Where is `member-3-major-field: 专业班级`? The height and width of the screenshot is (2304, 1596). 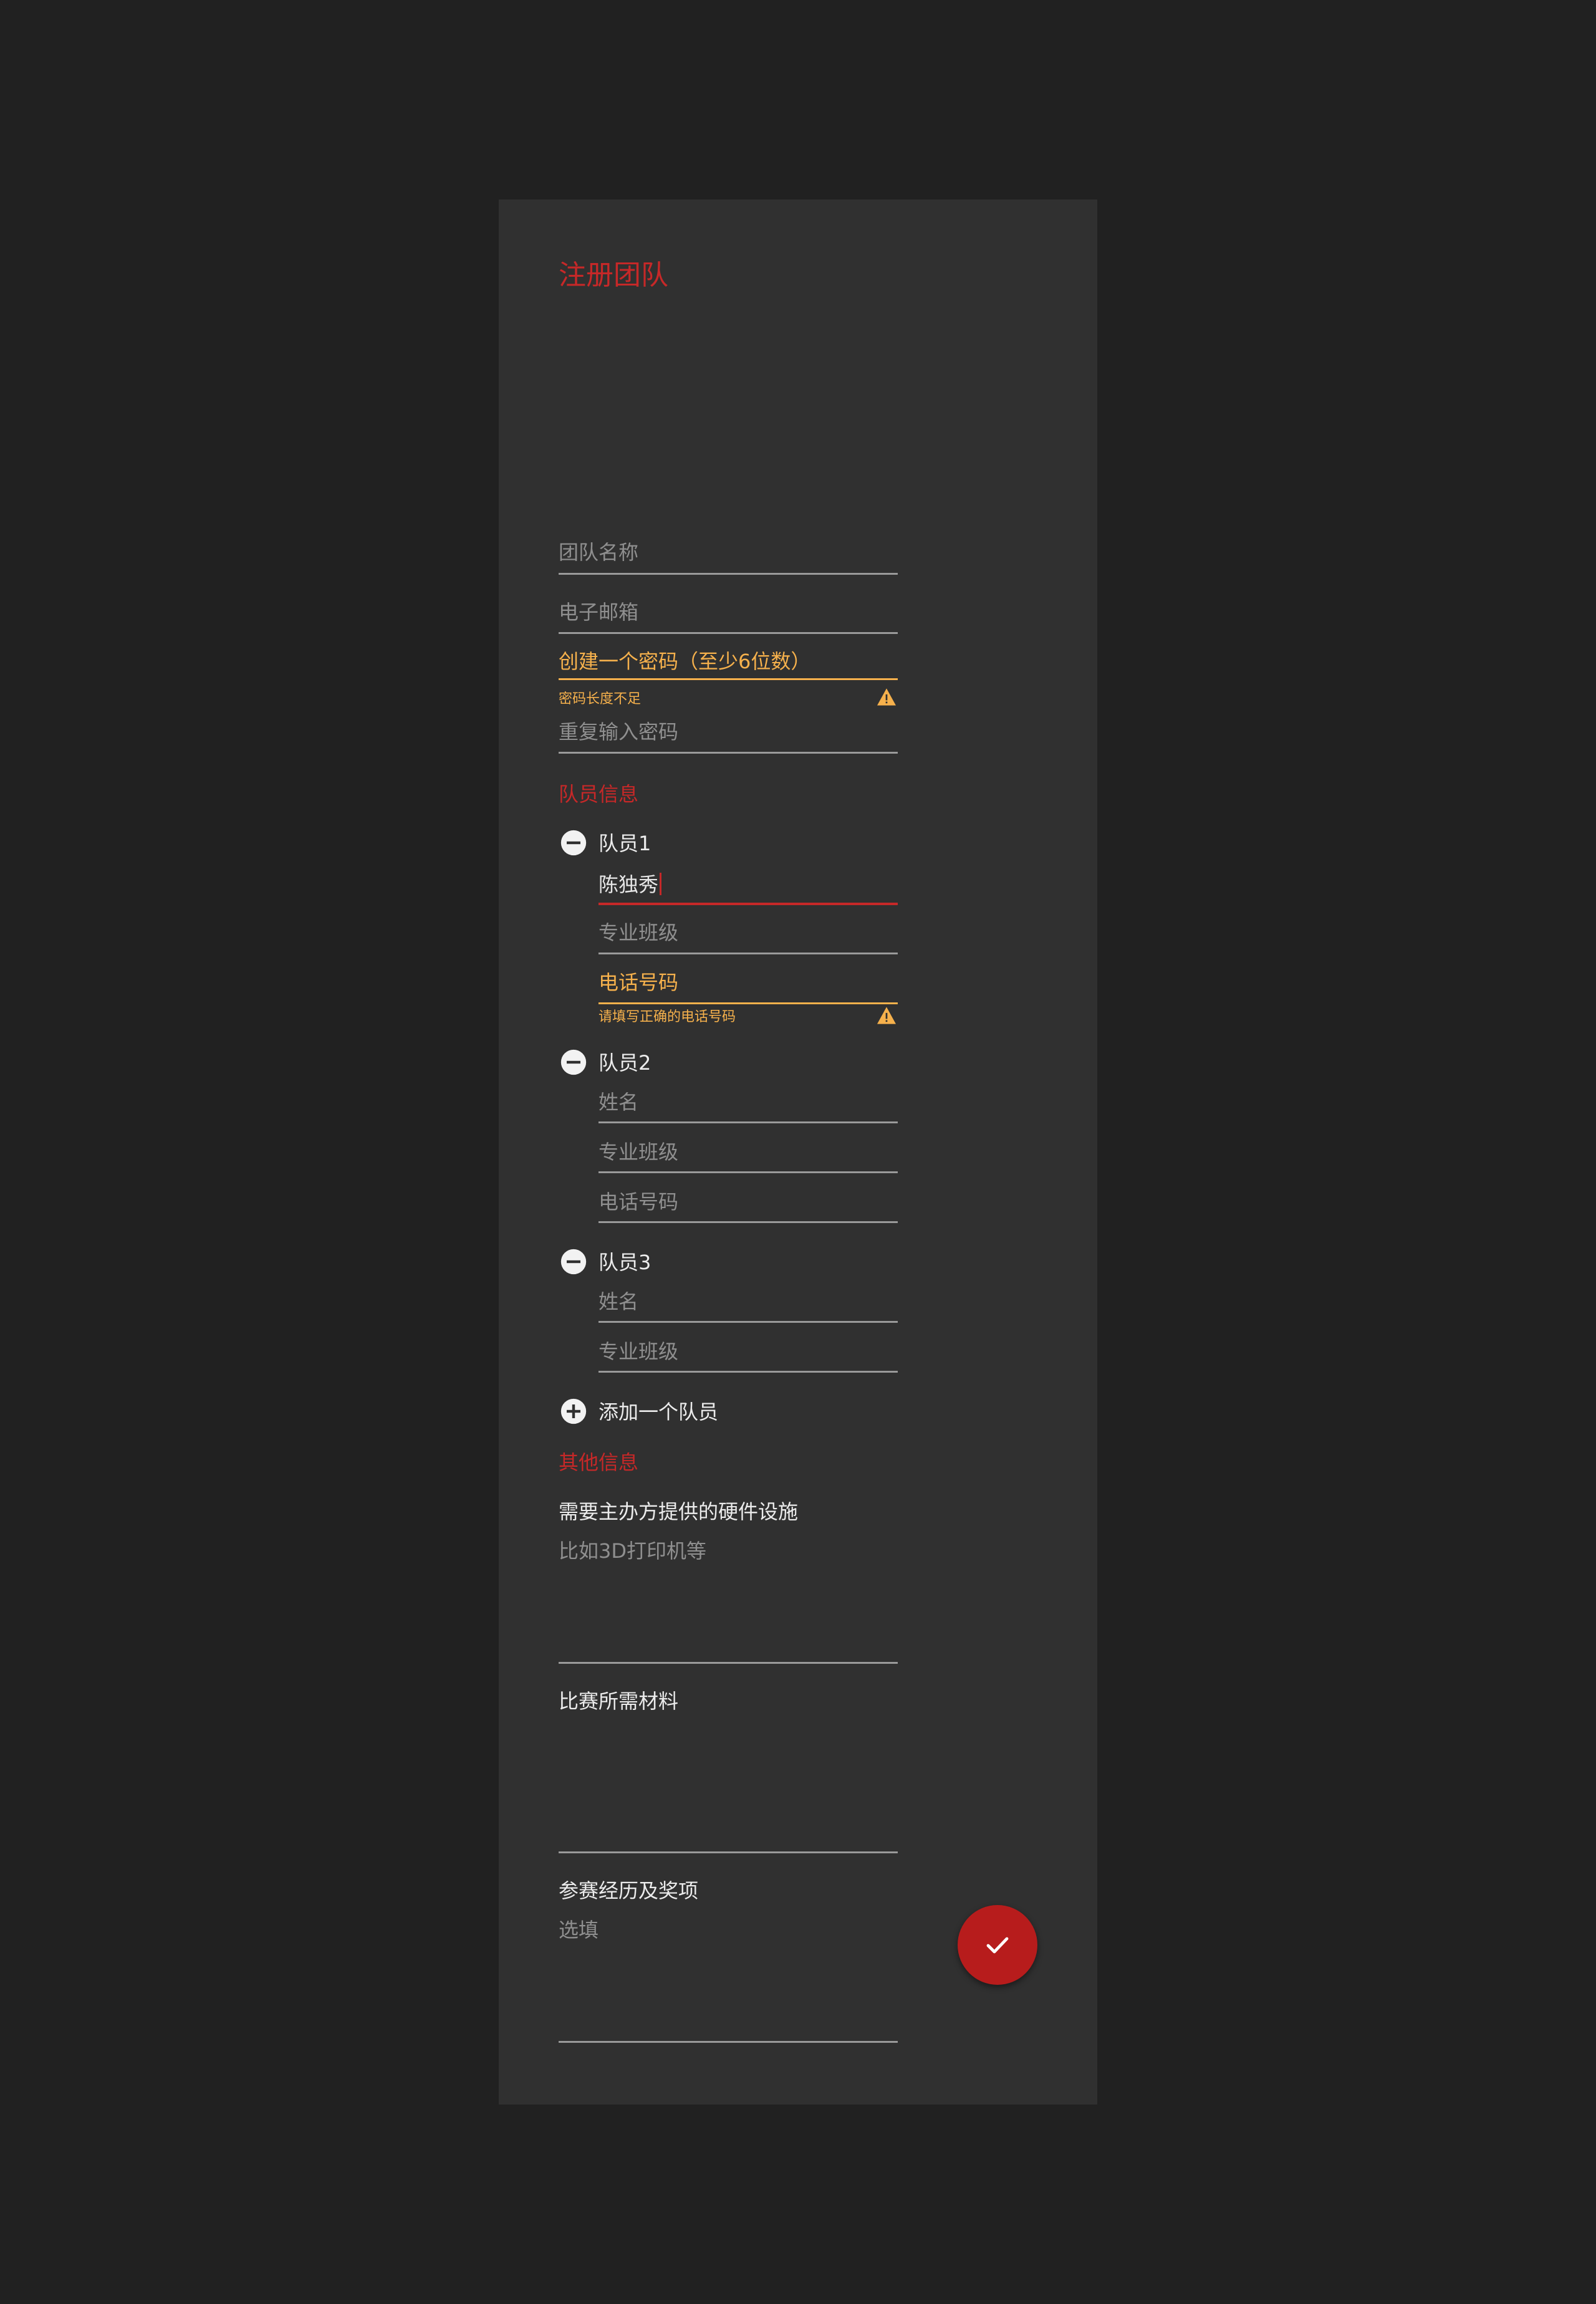
member-3-major-field: 专业班级 is located at coordinates (638, 1351).